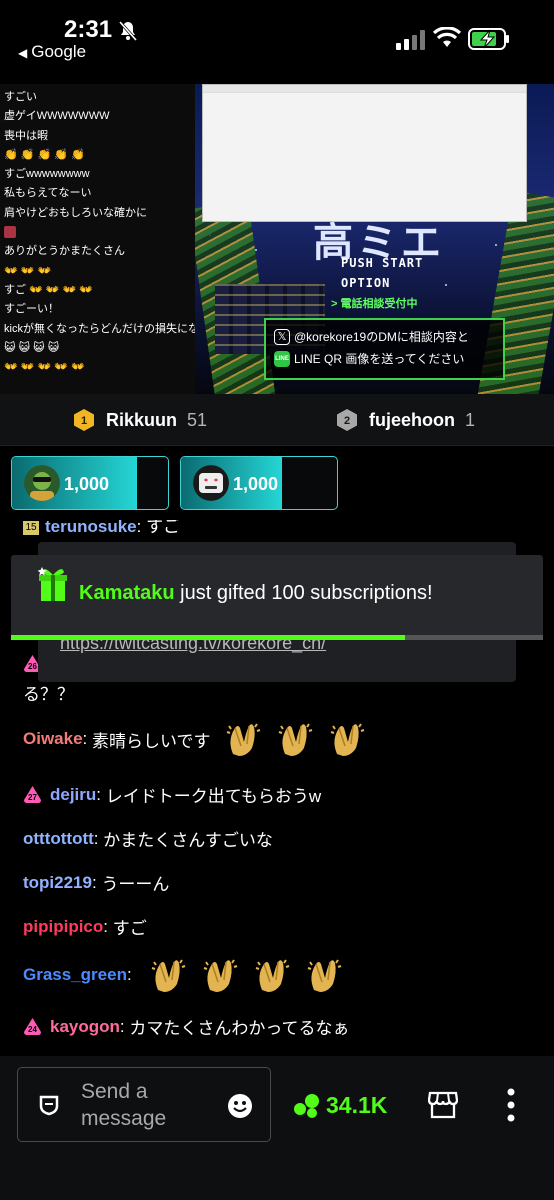 Image resolution: width=554 pixels, height=1200 pixels. What do you see at coordinates (381, 337) in the screenshot?
I see `info-line-1: @korekore19のDMに相談内容と` at bounding box center [381, 337].